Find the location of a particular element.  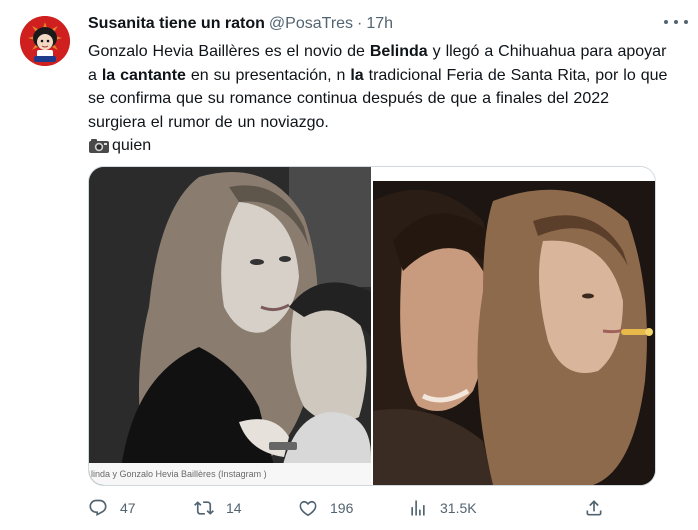

text-part-bold: Belinda is located at coordinates (398, 51).